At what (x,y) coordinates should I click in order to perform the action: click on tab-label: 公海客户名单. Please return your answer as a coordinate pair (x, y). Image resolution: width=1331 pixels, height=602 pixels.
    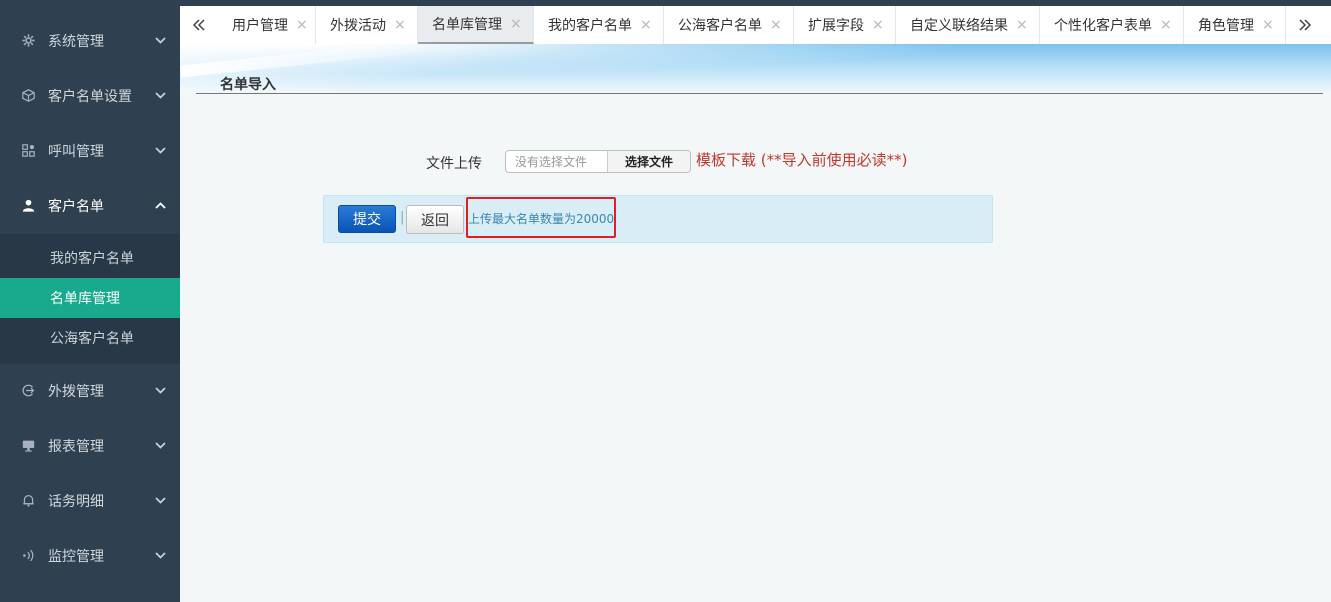
    Looking at the image, I should click on (720, 26).